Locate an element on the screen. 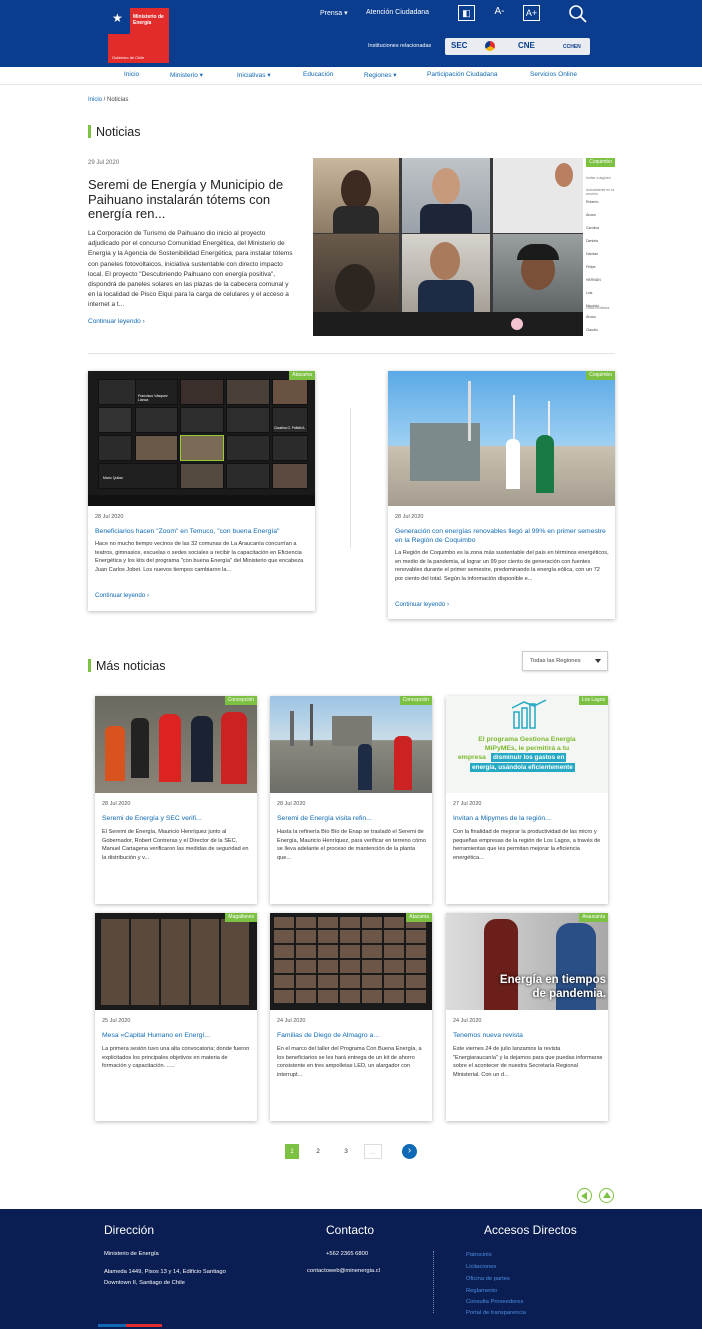 The height and width of the screenshot is (1329, 702). footer-link-proveedores: Consulta Proveedores is located at coordinates (494, 1302).